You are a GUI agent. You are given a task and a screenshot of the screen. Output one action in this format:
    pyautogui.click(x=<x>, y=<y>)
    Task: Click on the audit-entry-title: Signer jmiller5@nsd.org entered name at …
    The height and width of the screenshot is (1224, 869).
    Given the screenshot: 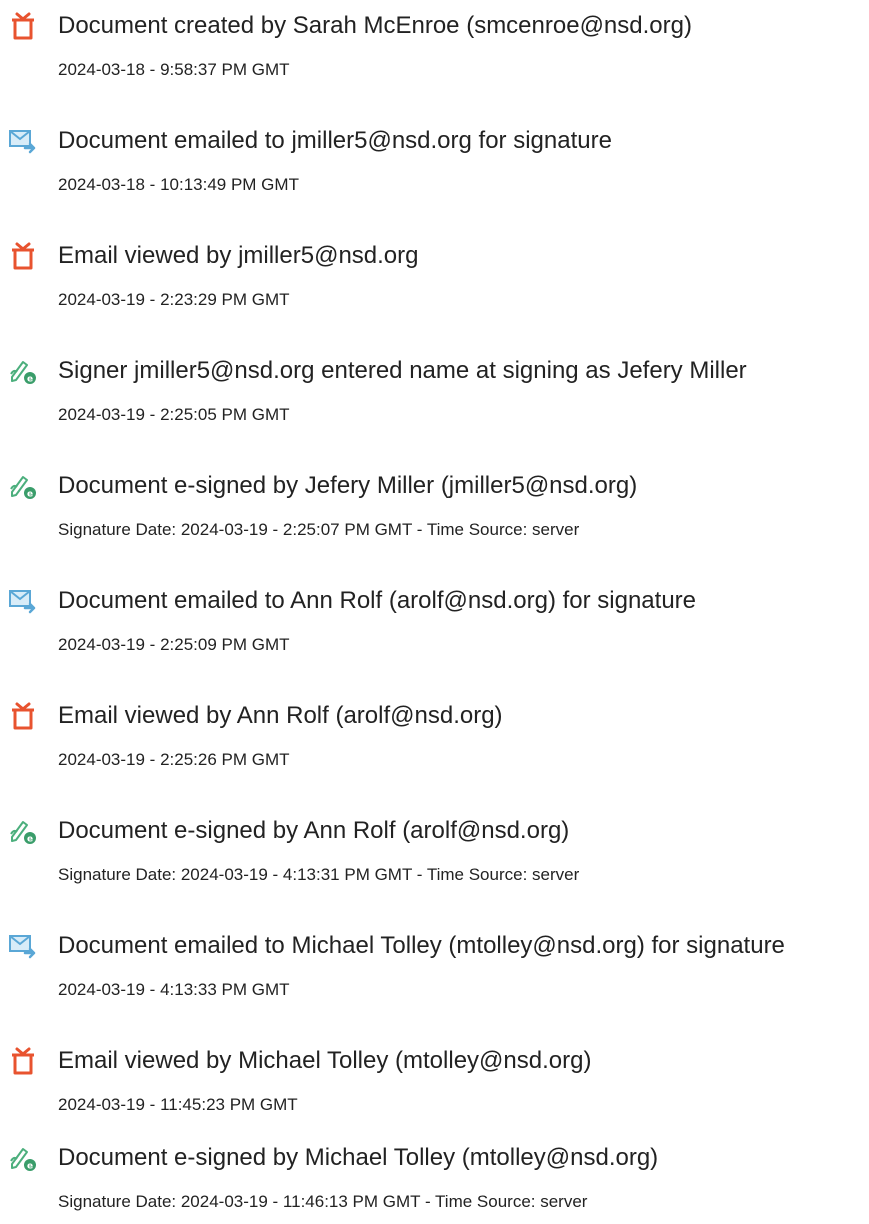 What is the action you would take?
    pyautogui.click(x=402, y=370)
    